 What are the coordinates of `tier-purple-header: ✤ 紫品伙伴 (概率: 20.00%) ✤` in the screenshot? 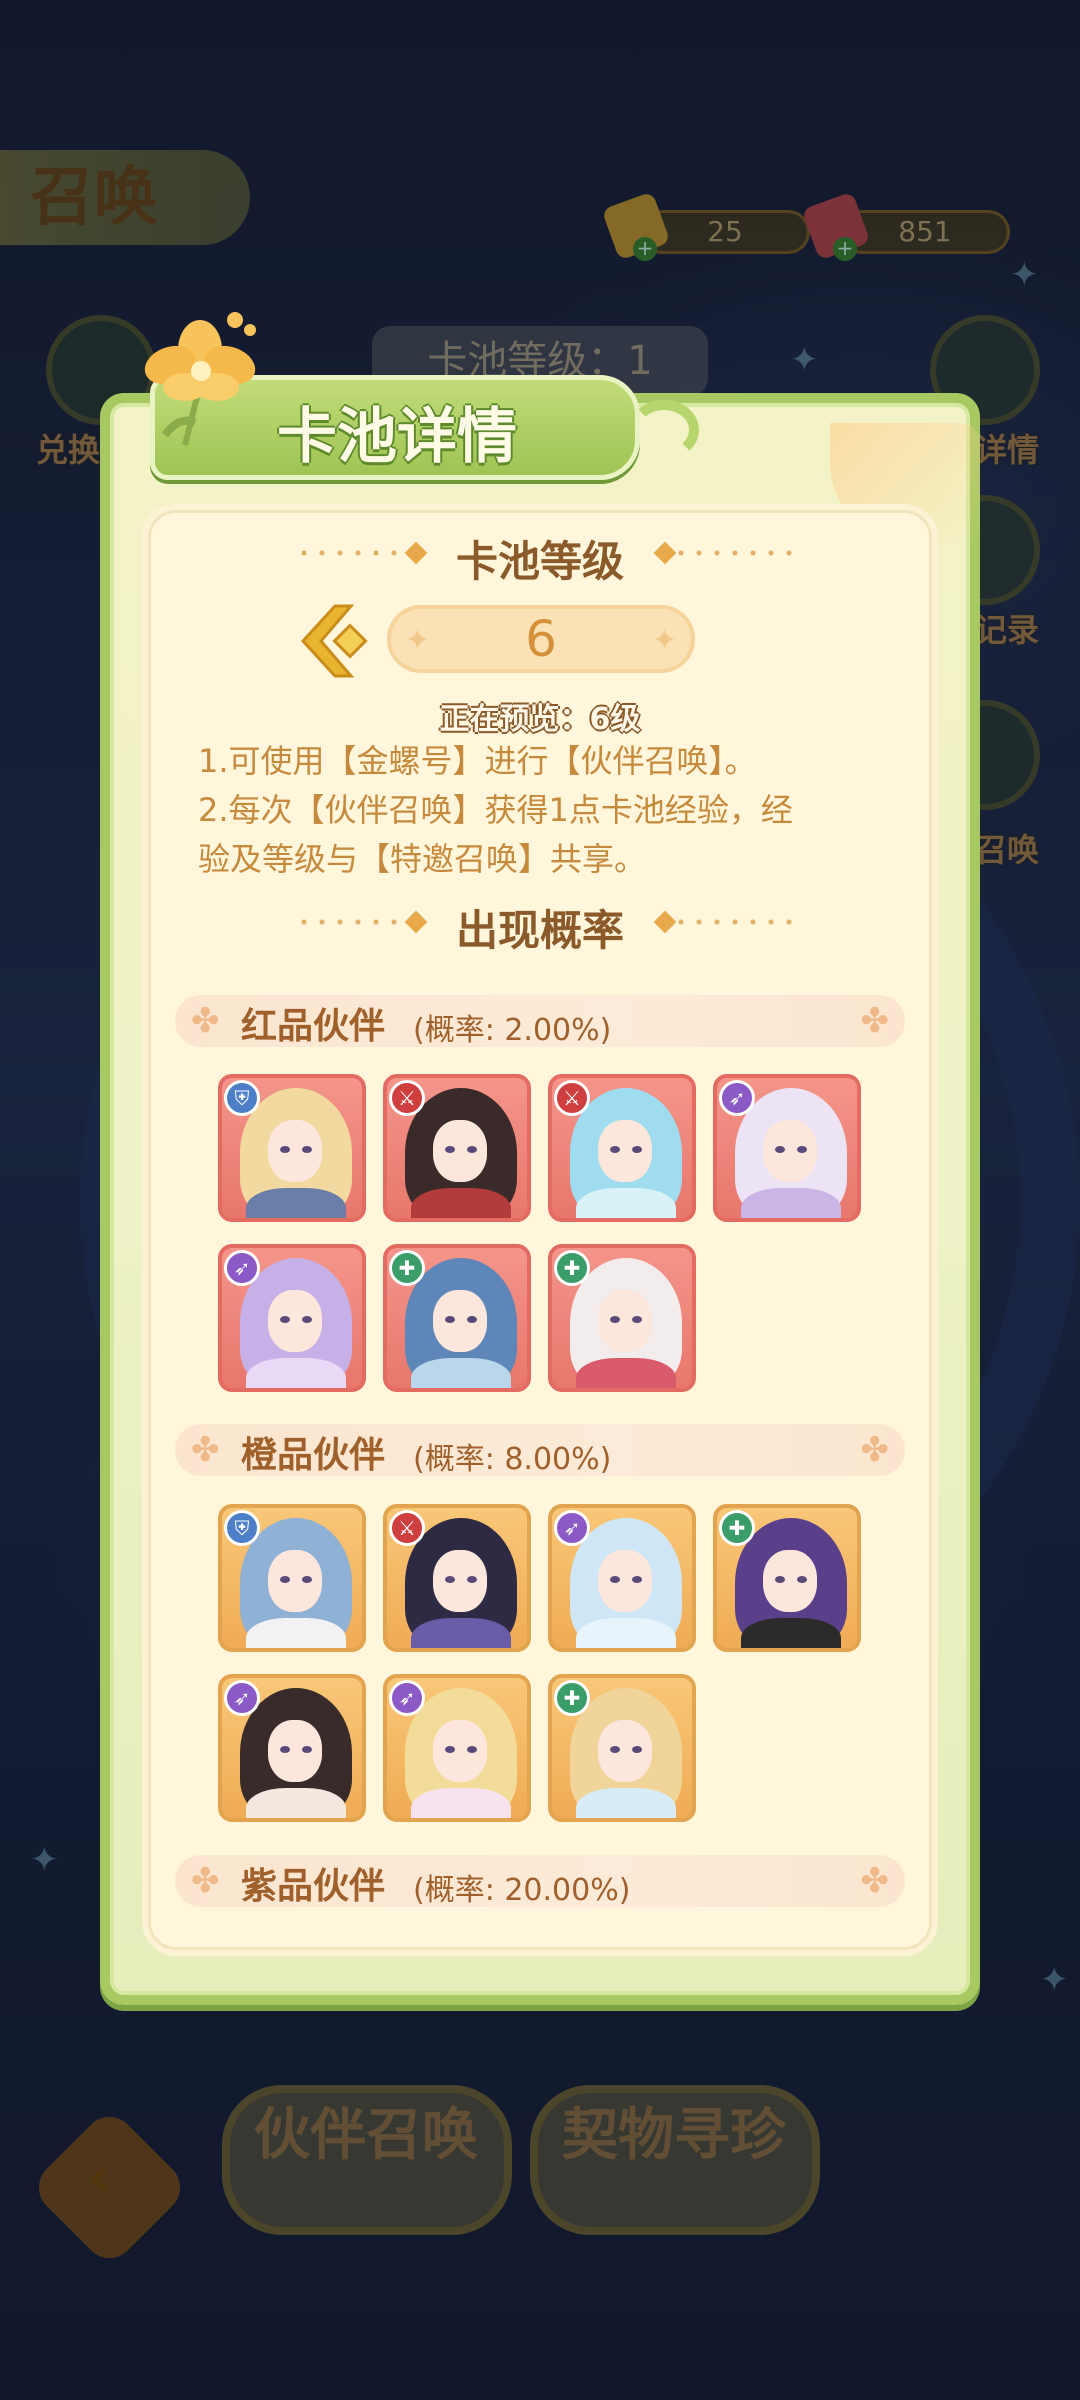 It's located at (540, 1881).